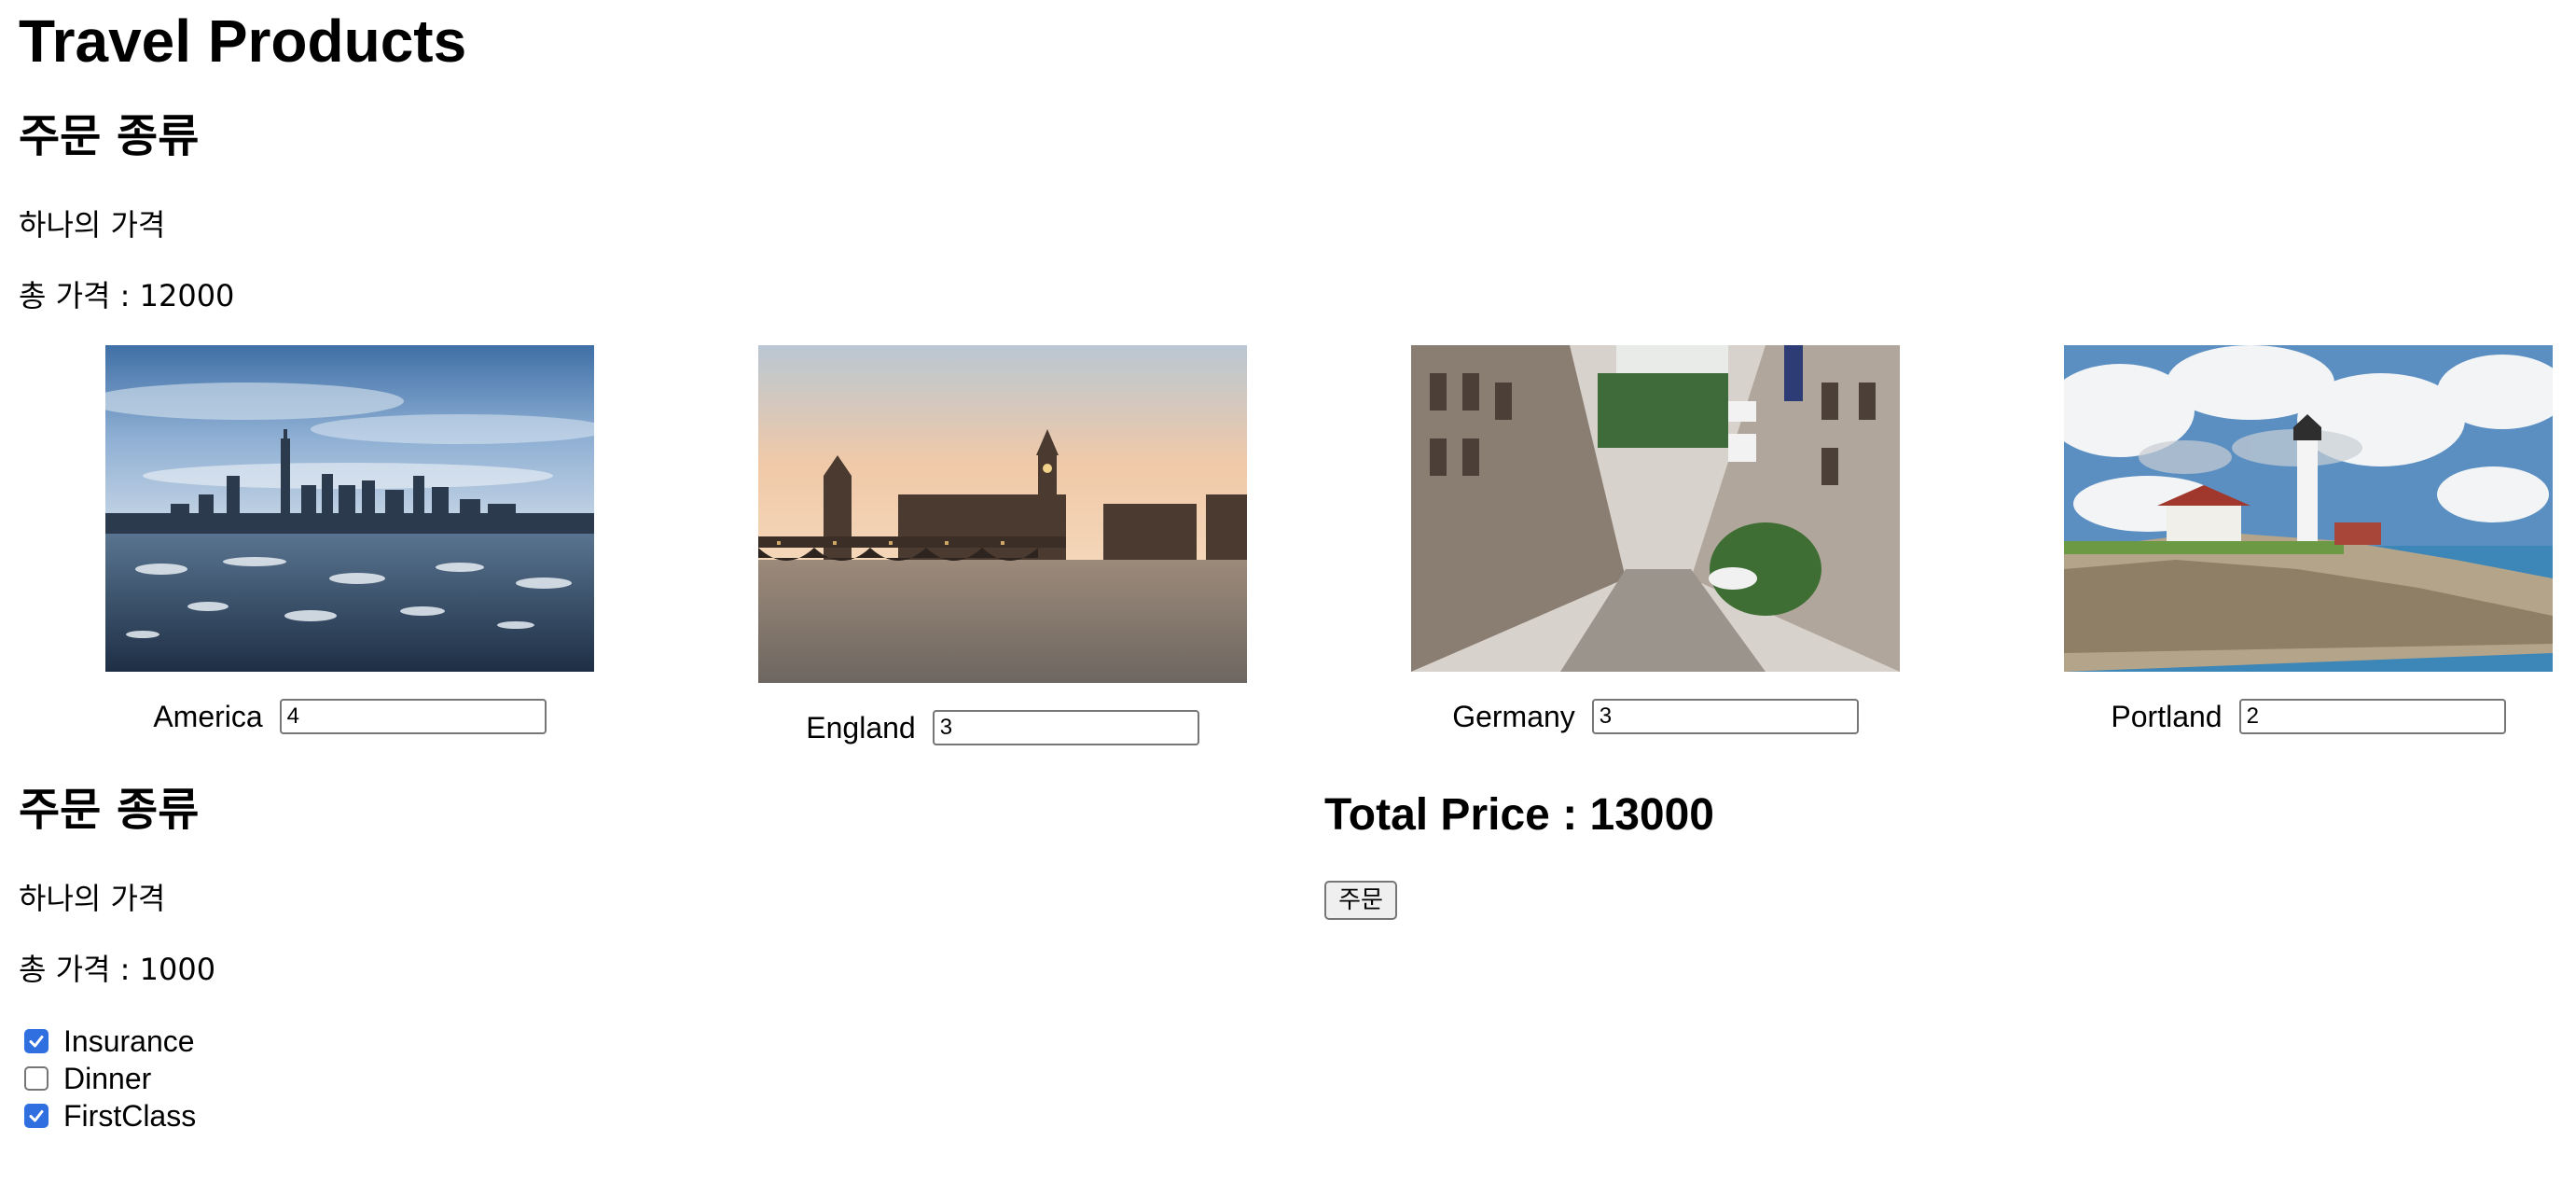 The width and height of the screenshot is (2576, 1183). What do you see at coordinates (2308, 509) in the screenshot?
I see `portland-lighthouse-photo` at bounding box center [2308, 509].